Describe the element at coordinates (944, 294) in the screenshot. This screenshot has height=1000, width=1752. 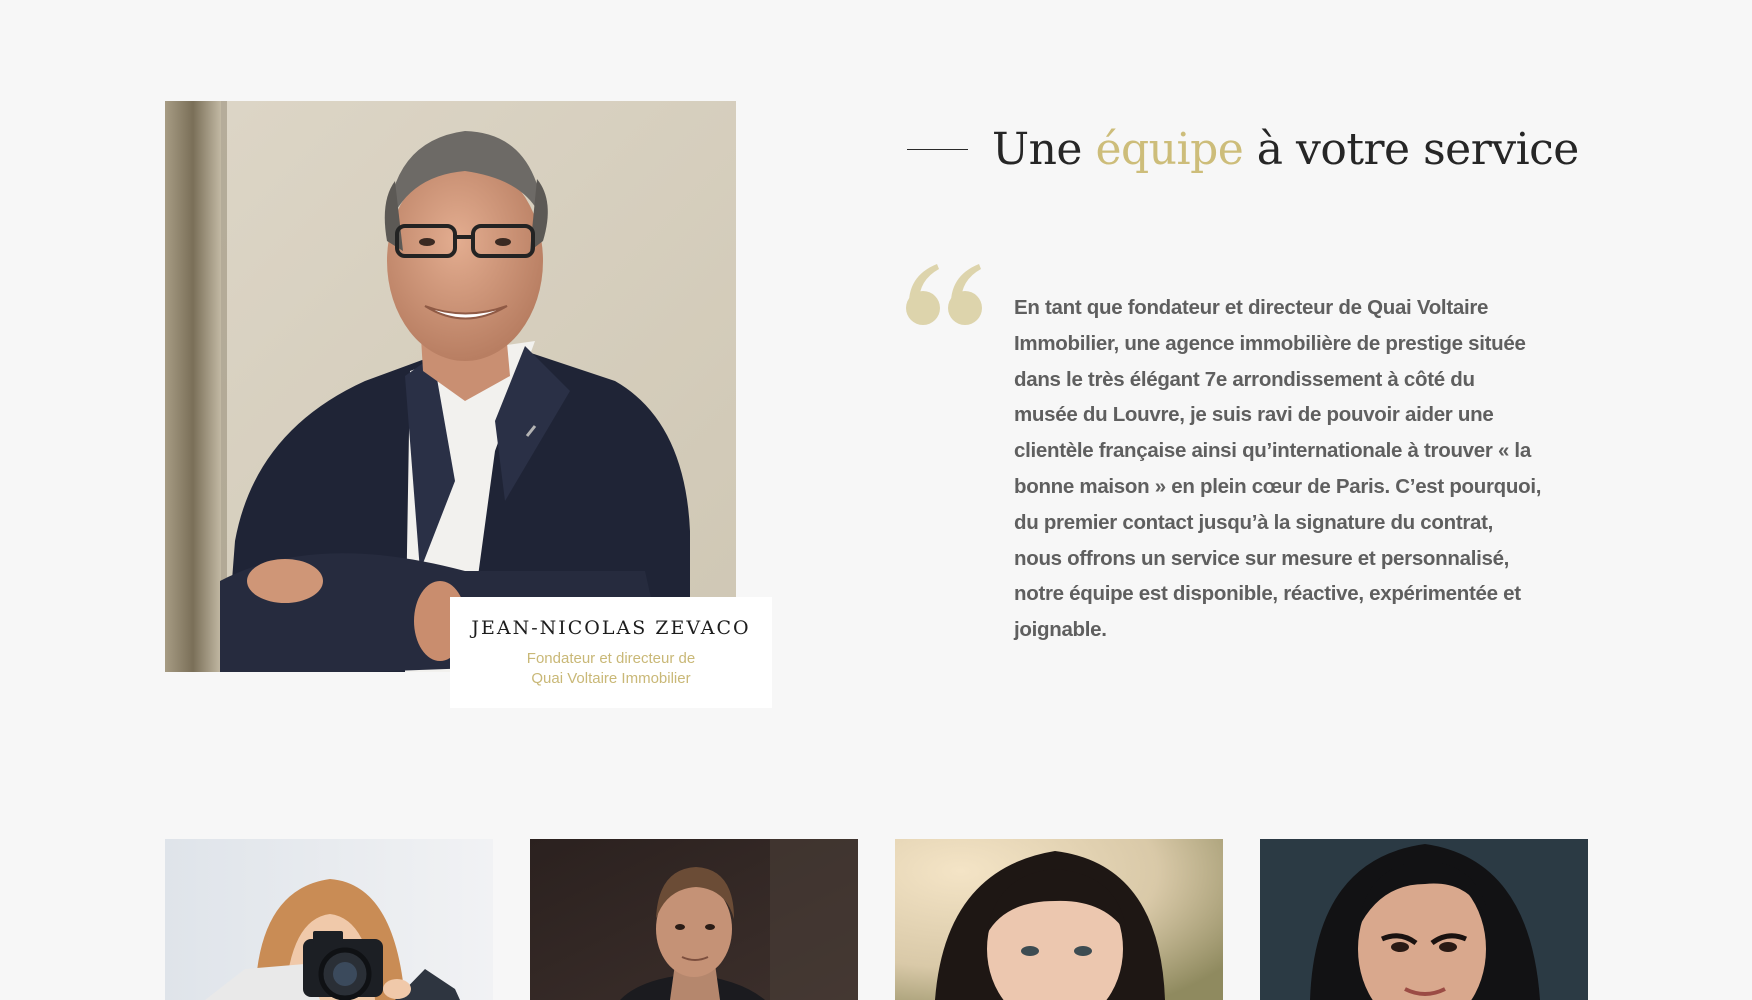
I see `quote-mark-icon` at that location.